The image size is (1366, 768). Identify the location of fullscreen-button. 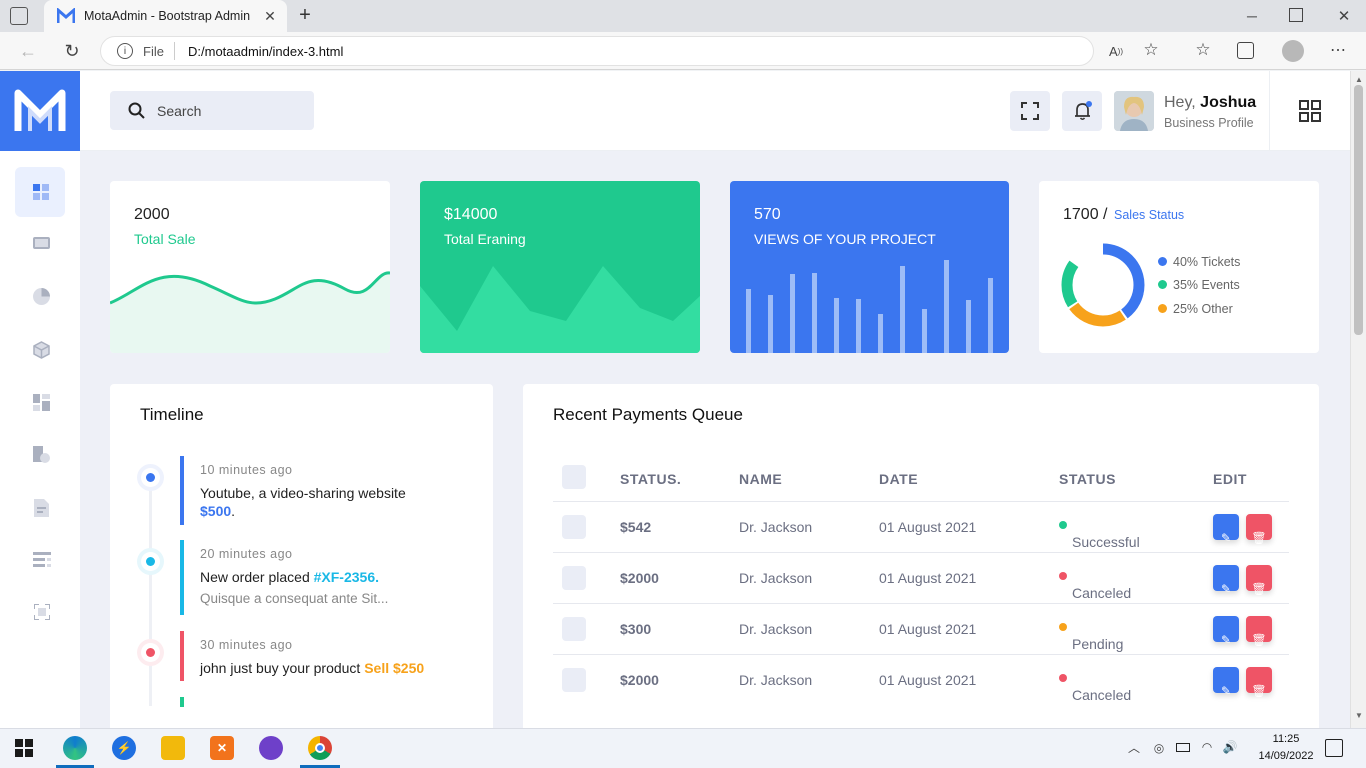
(1030, 111).